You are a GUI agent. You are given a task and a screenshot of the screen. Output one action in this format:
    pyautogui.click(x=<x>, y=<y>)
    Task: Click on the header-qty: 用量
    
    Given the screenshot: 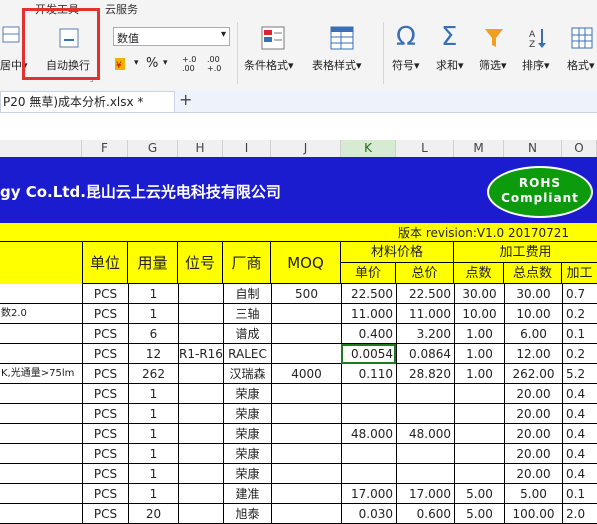 What is the action you would take?
    pyautogui.click(x=153, y=263)
    